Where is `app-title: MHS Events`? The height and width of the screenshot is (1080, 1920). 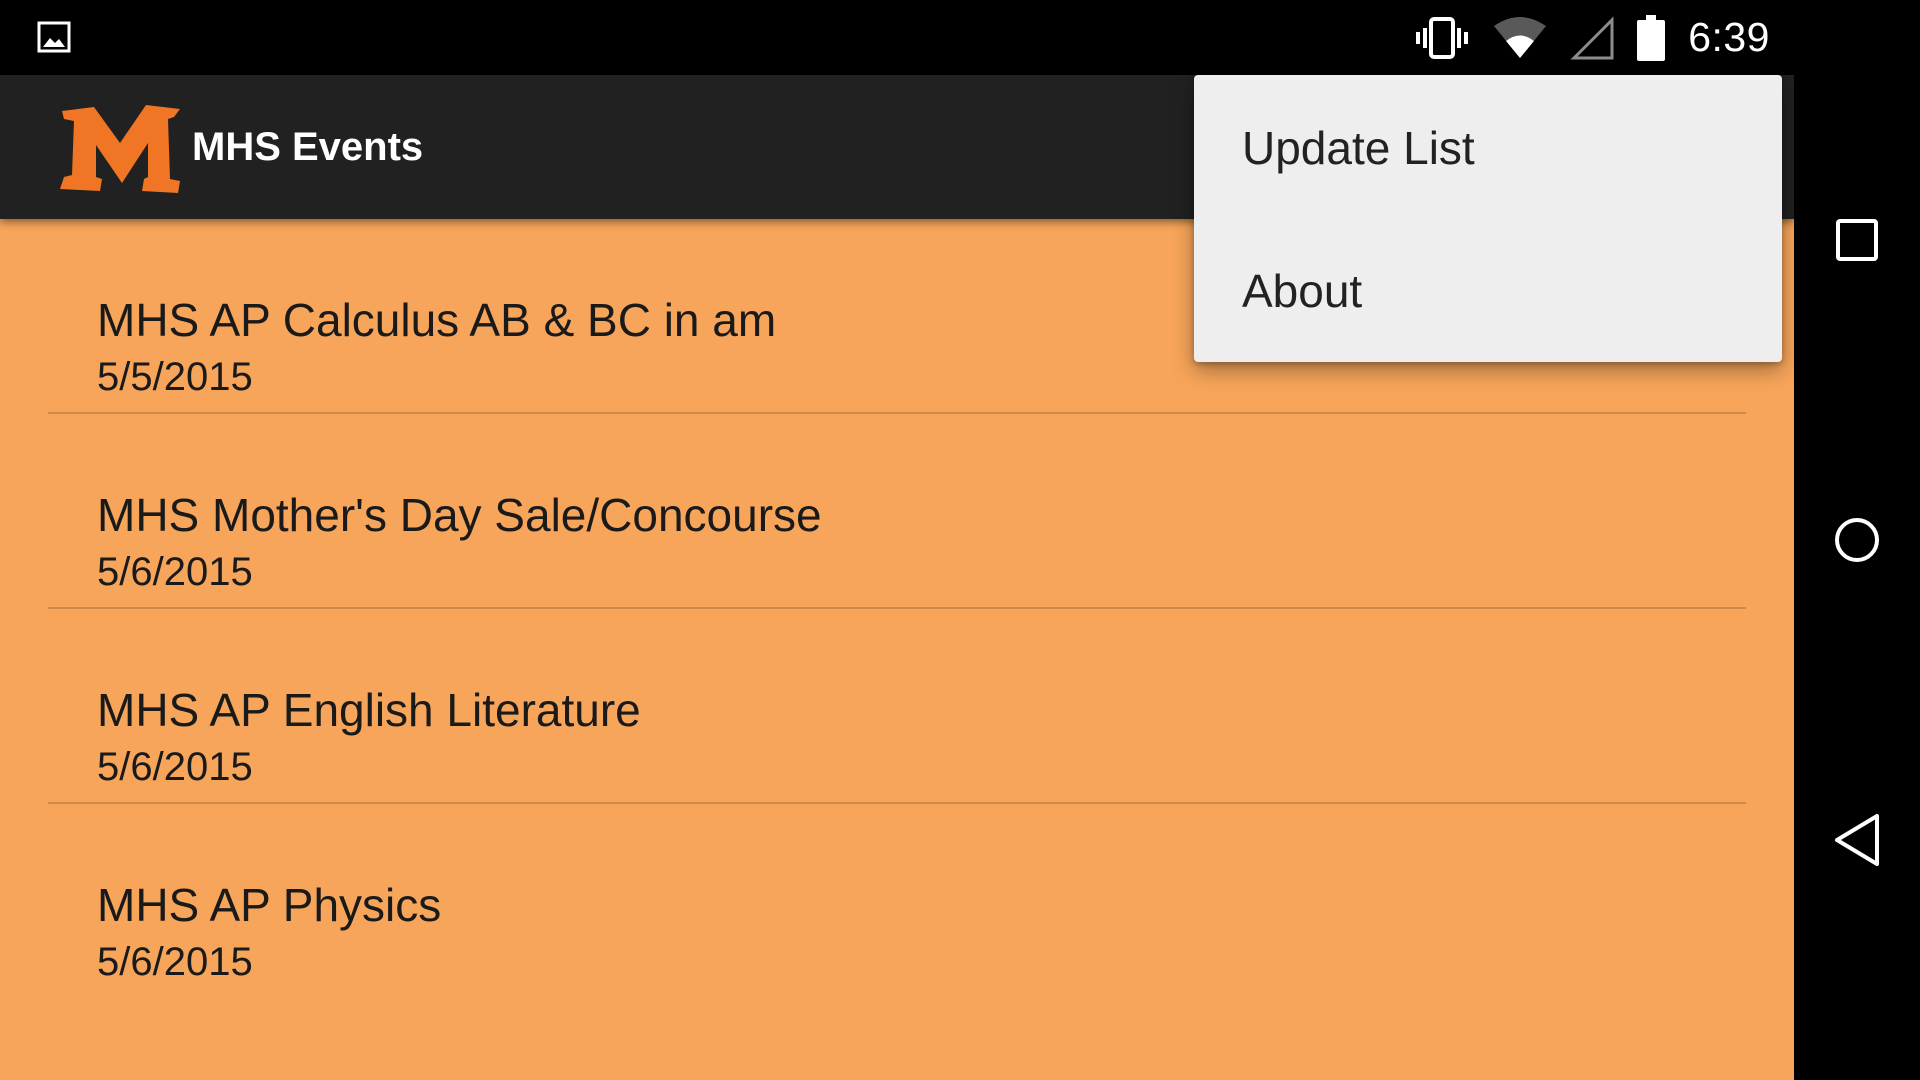
app-title: MHS Events is located at coordinates (308, 147).